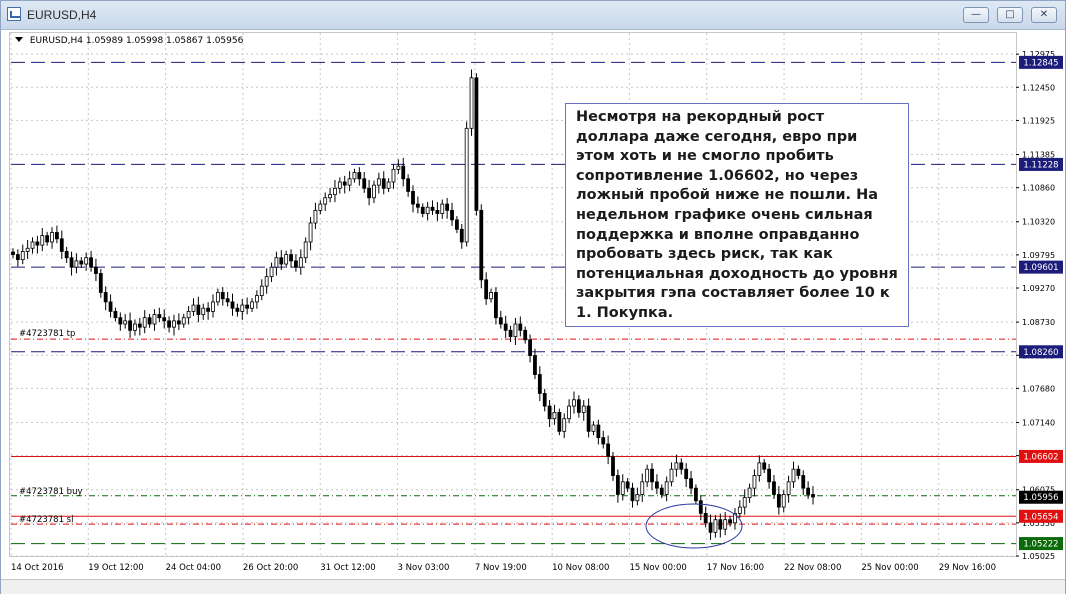 The image size is (1066, 595). Describe the element at coordinates (19, 39) in the screenshot. I see `collapse-triangle-icon` at that location.